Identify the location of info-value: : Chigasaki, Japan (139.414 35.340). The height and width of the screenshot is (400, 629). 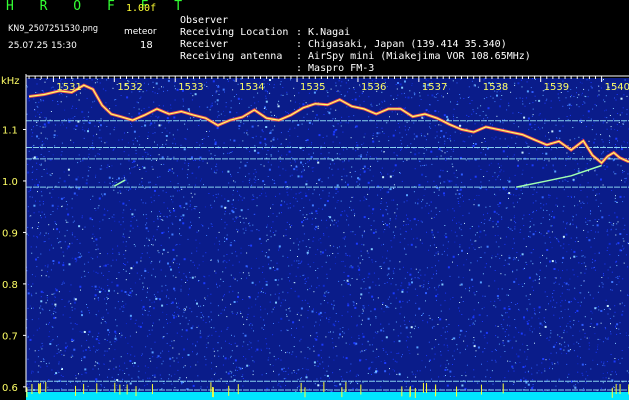
(401, 44).